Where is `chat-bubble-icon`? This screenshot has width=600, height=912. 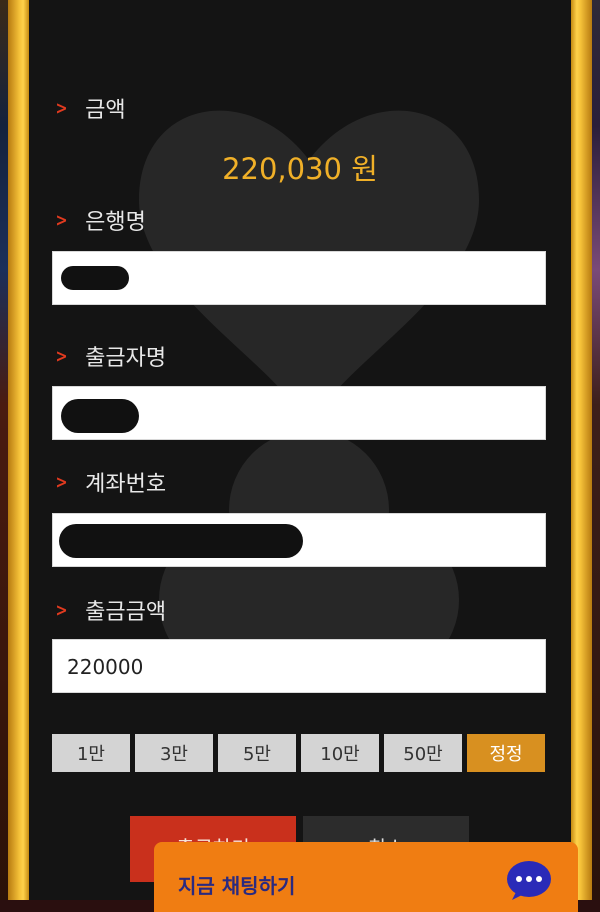
chat-bubble-icon is located at coordinates (529, 880).